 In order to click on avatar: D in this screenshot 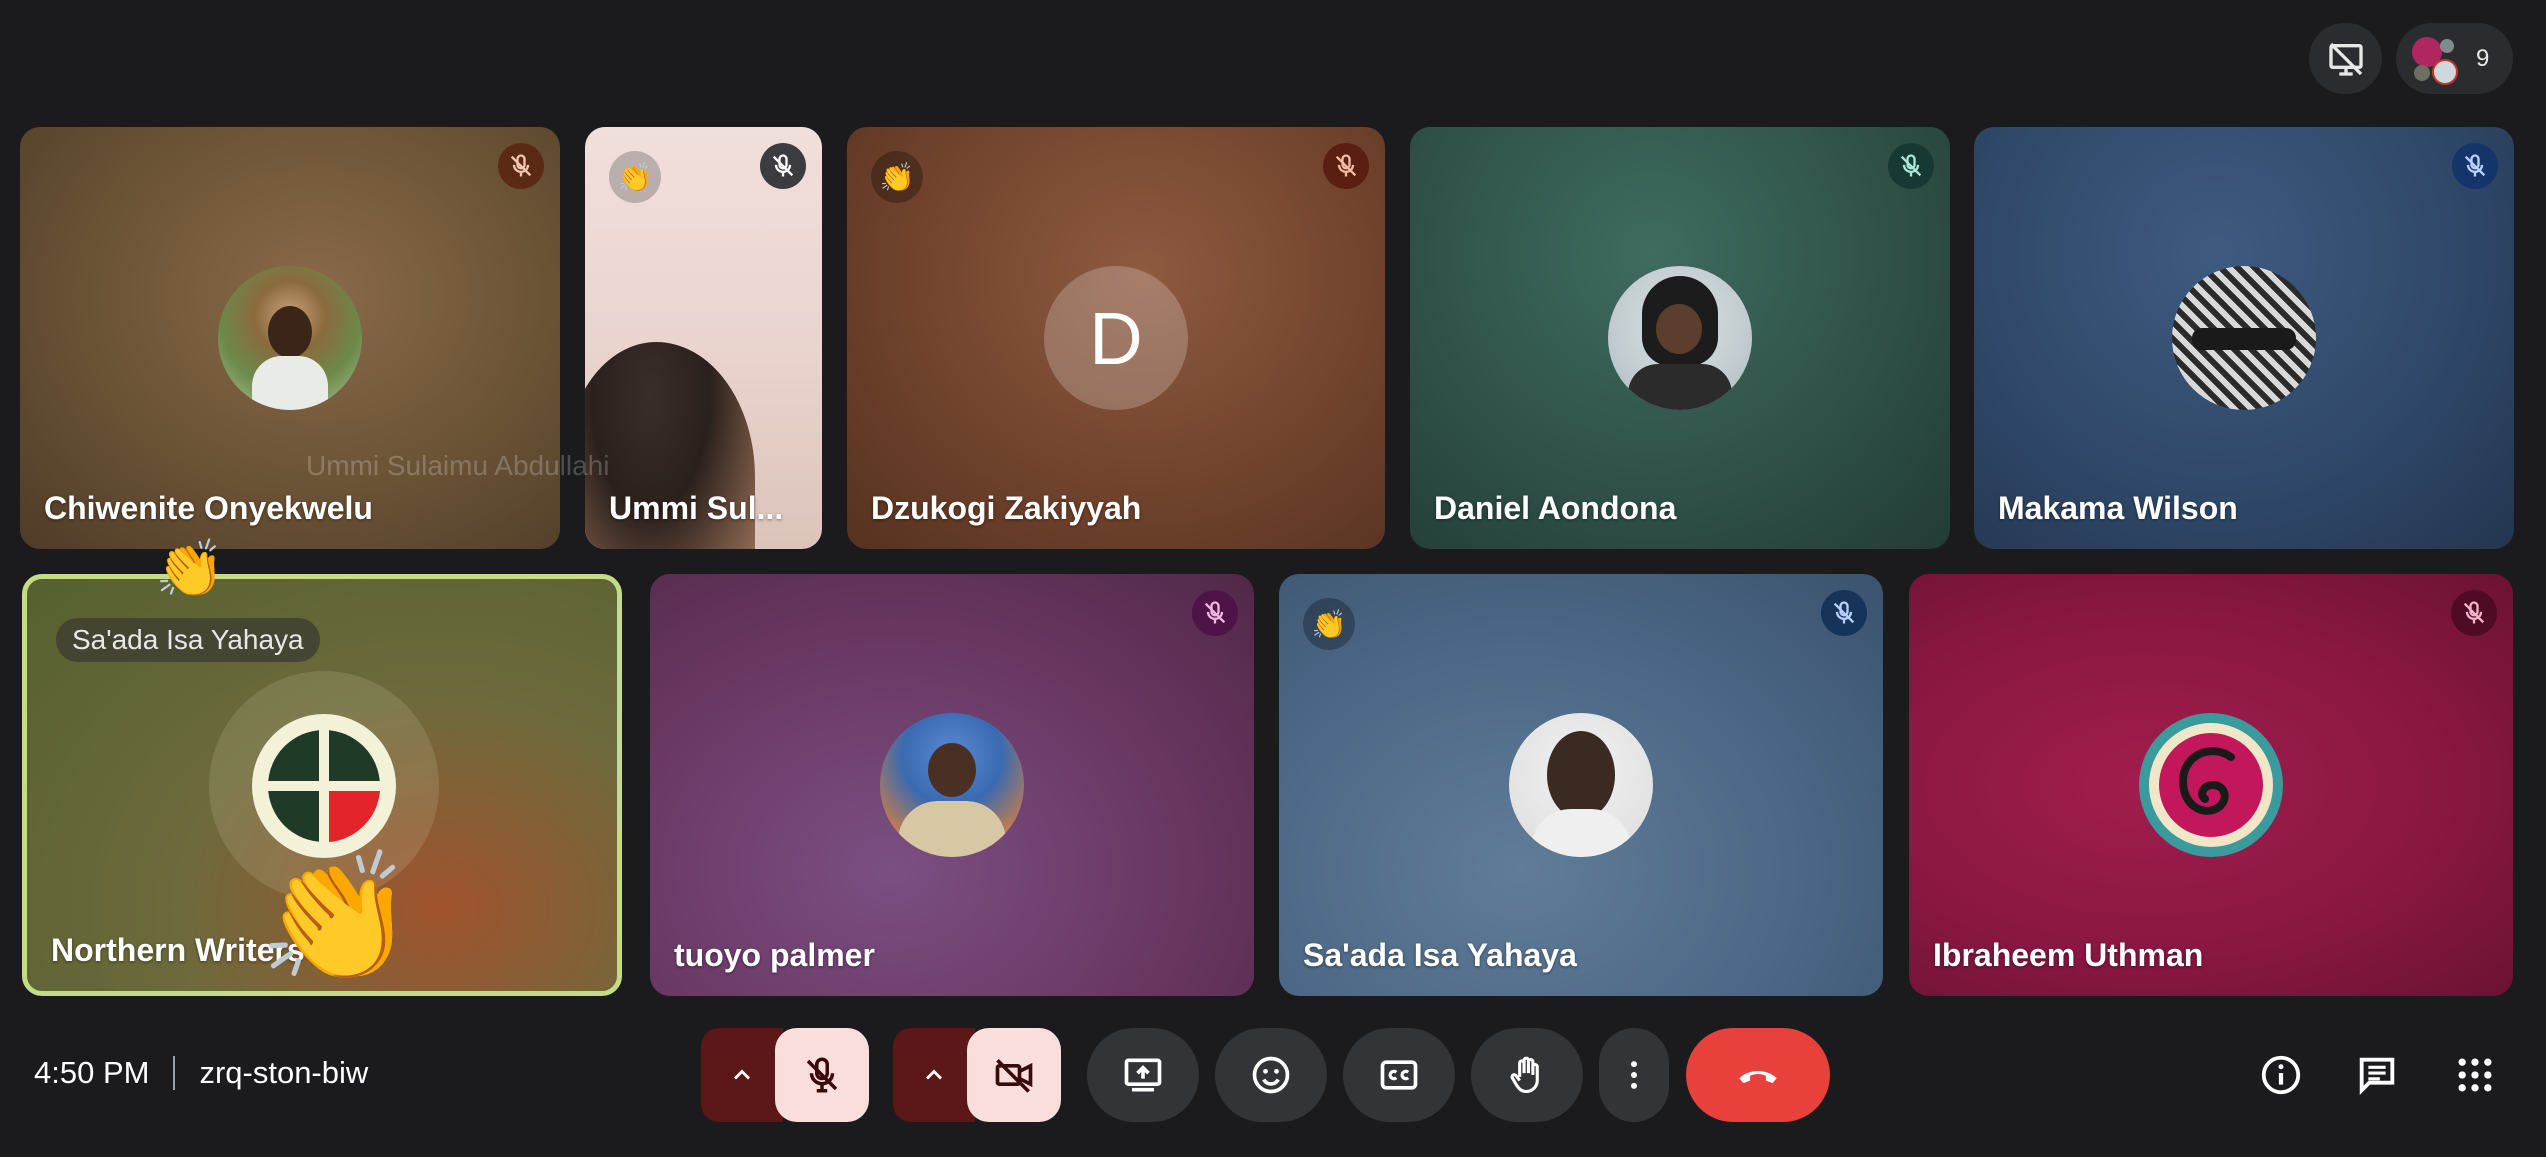, I will do `click(1116, 338)`.